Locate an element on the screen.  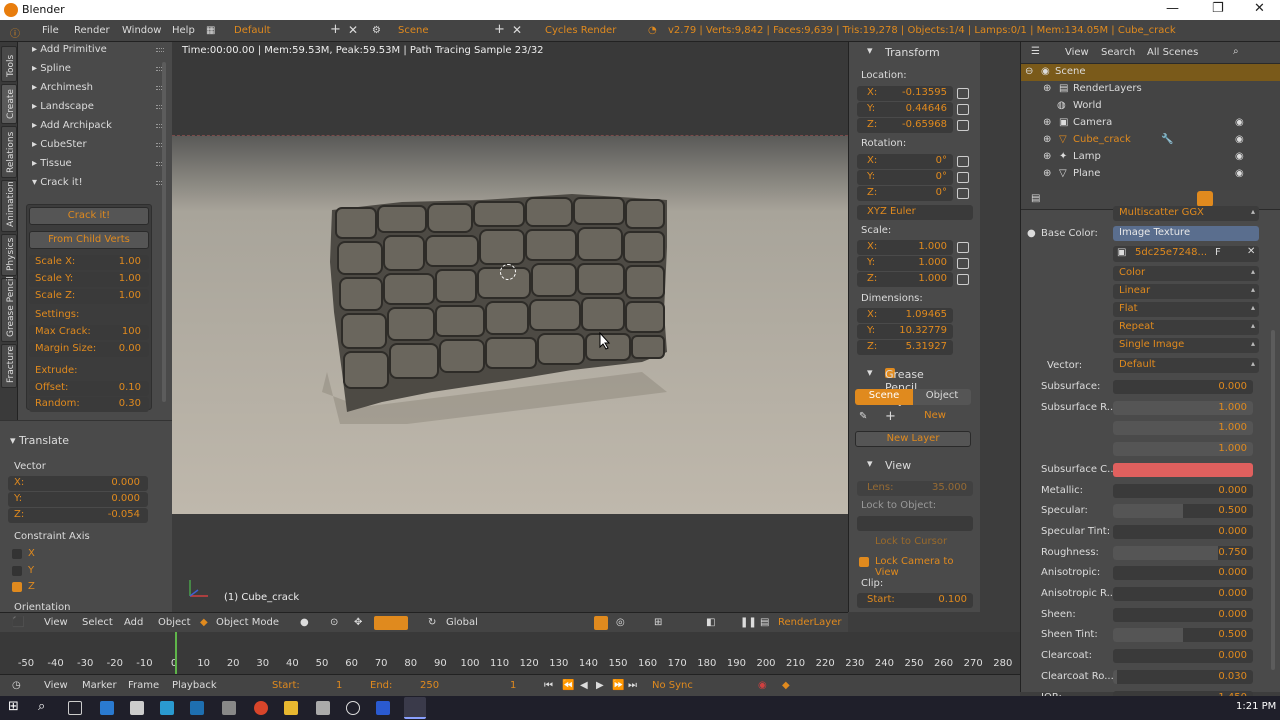
constraint-y-checkbox is located at coordinates (17, 571).